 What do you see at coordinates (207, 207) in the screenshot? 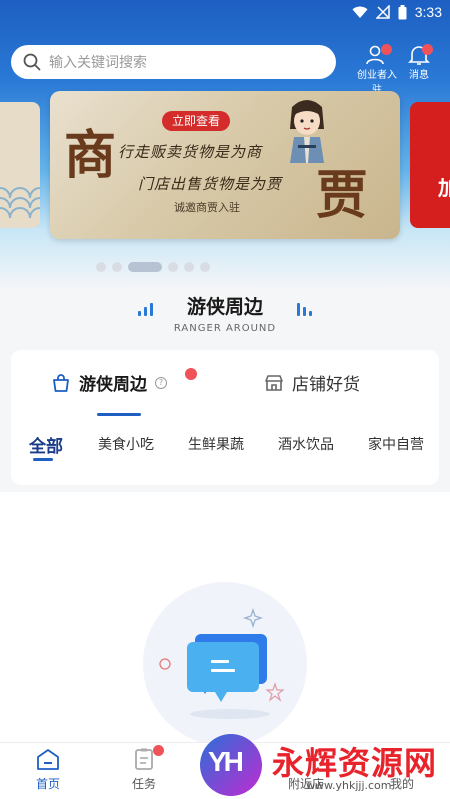
I see `banner-subtitle: 诚邀商贾入驻` at bounding box center [207, 207].